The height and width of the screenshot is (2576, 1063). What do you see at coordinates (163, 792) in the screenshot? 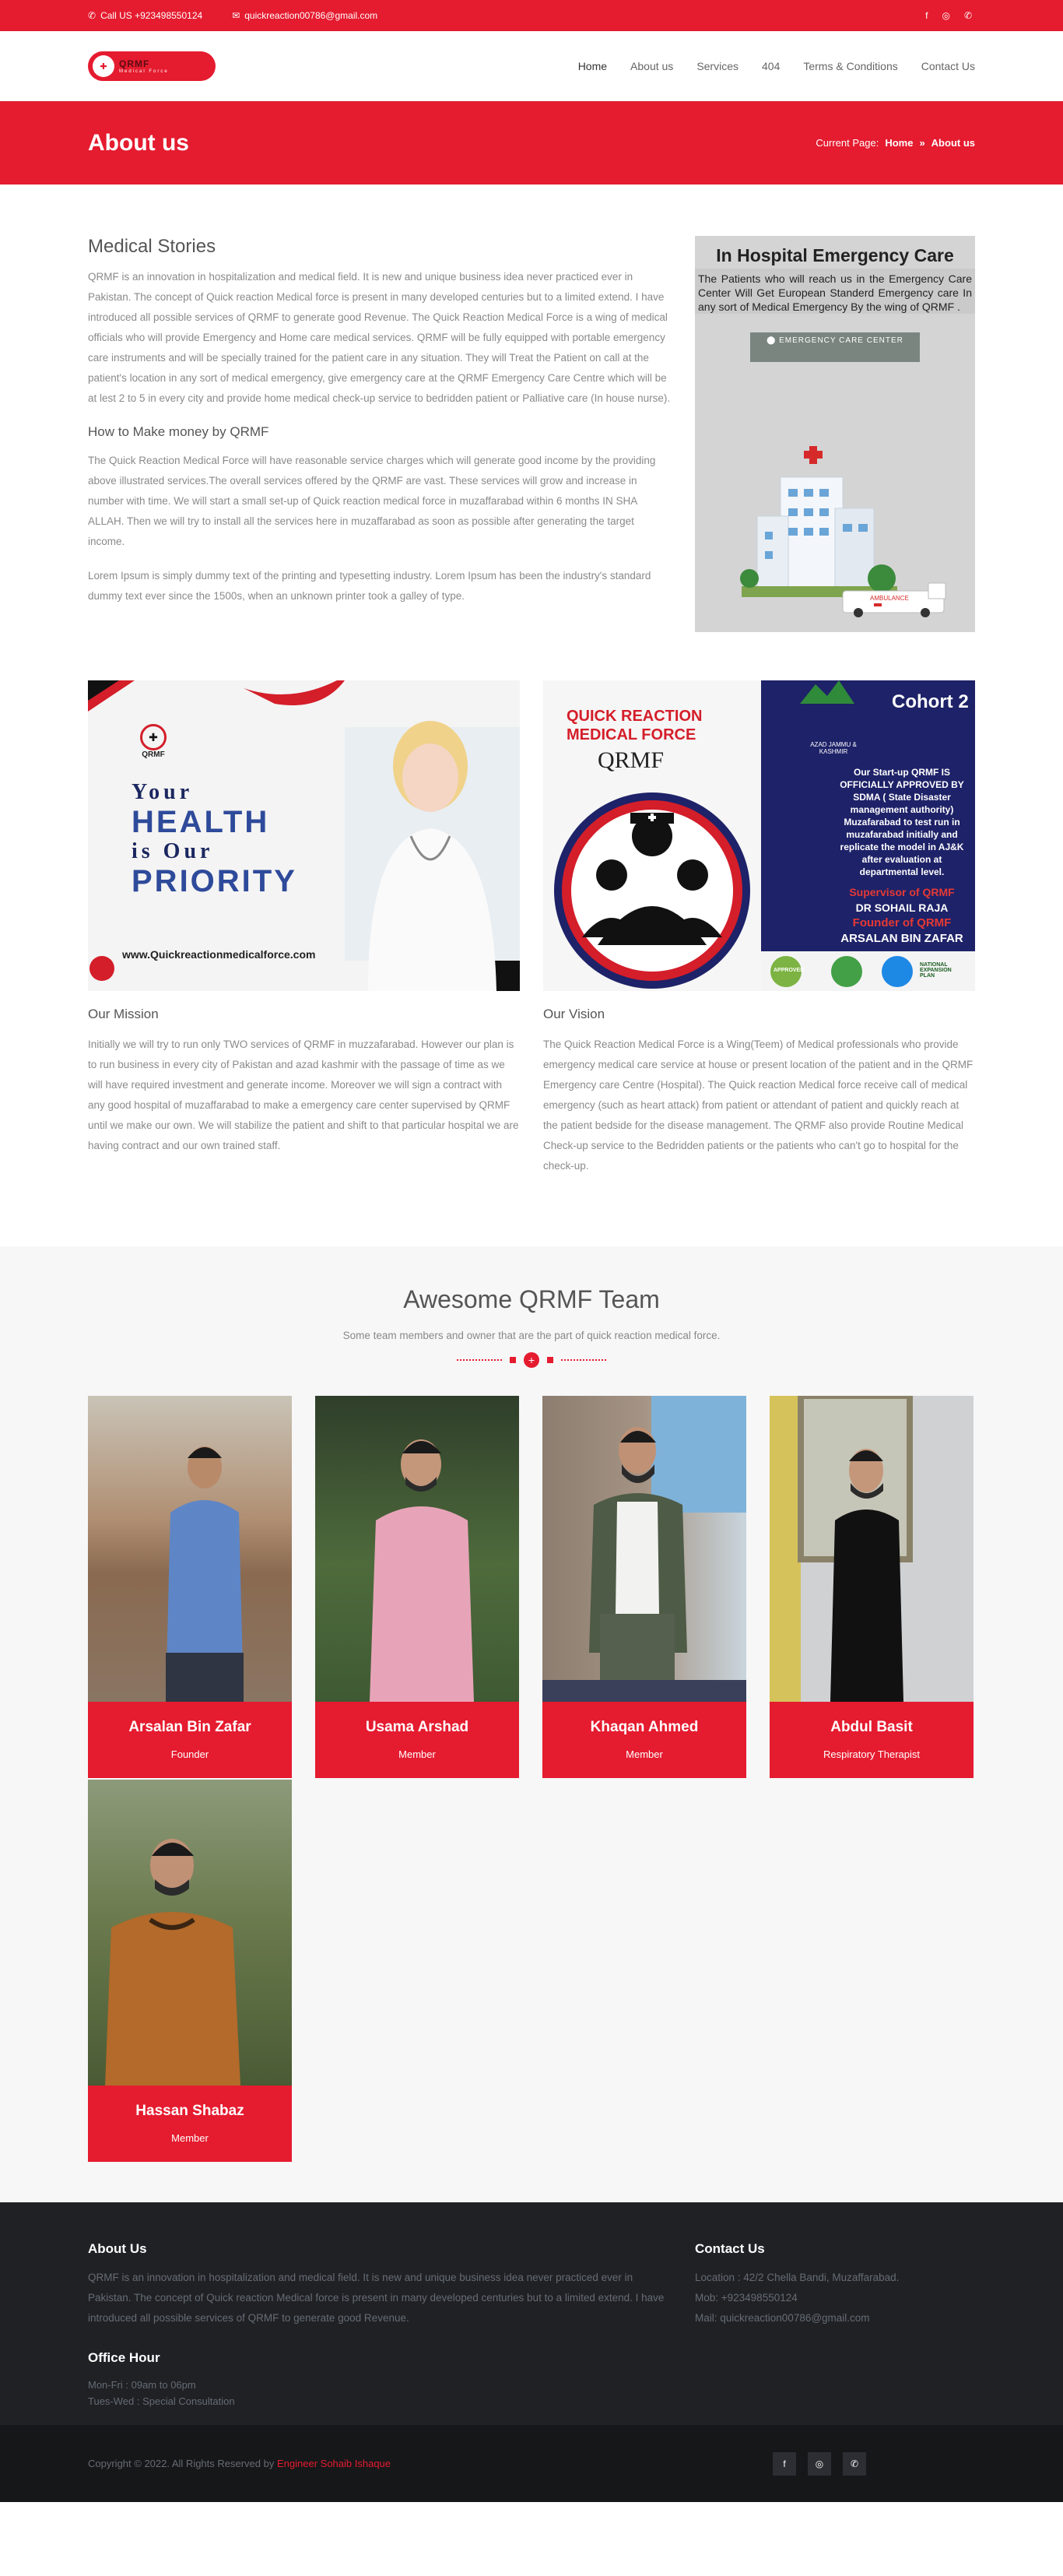
I see `promo1-line1: Your` at bounding box center [163, 792].